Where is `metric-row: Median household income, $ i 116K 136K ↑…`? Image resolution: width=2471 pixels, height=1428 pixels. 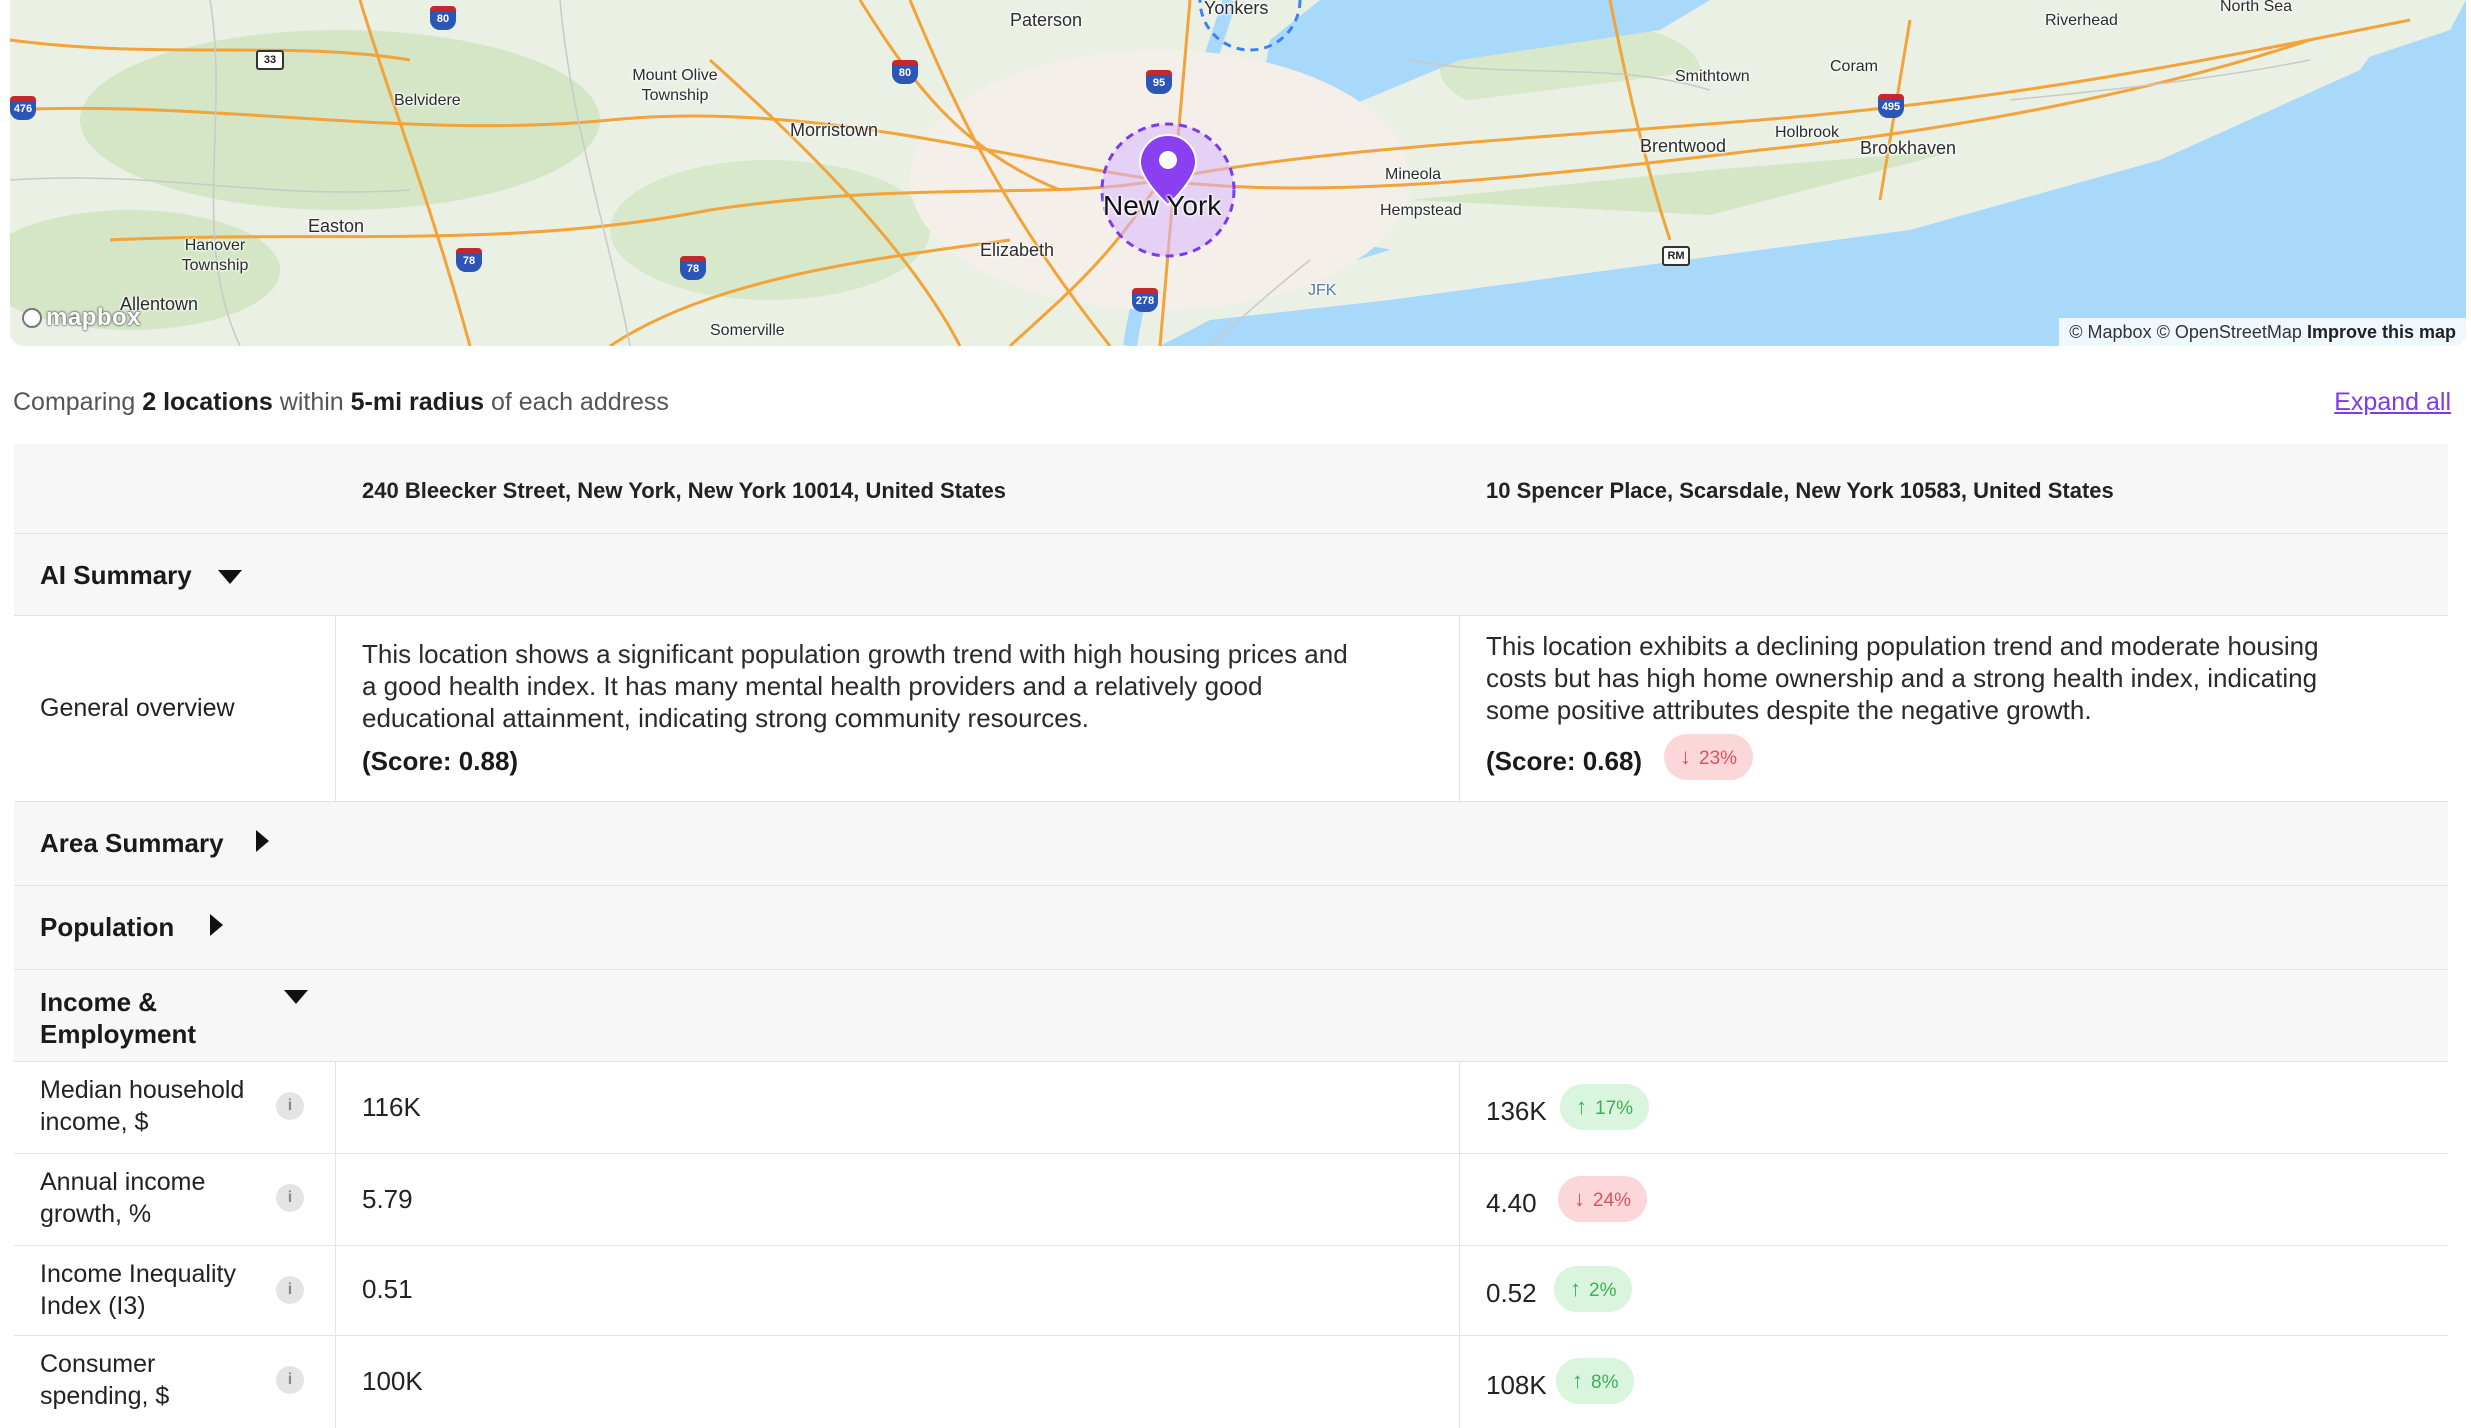 metric-row: Median household income, $ i 116K 136K ↑… is located at coordinates (1231, 1108).